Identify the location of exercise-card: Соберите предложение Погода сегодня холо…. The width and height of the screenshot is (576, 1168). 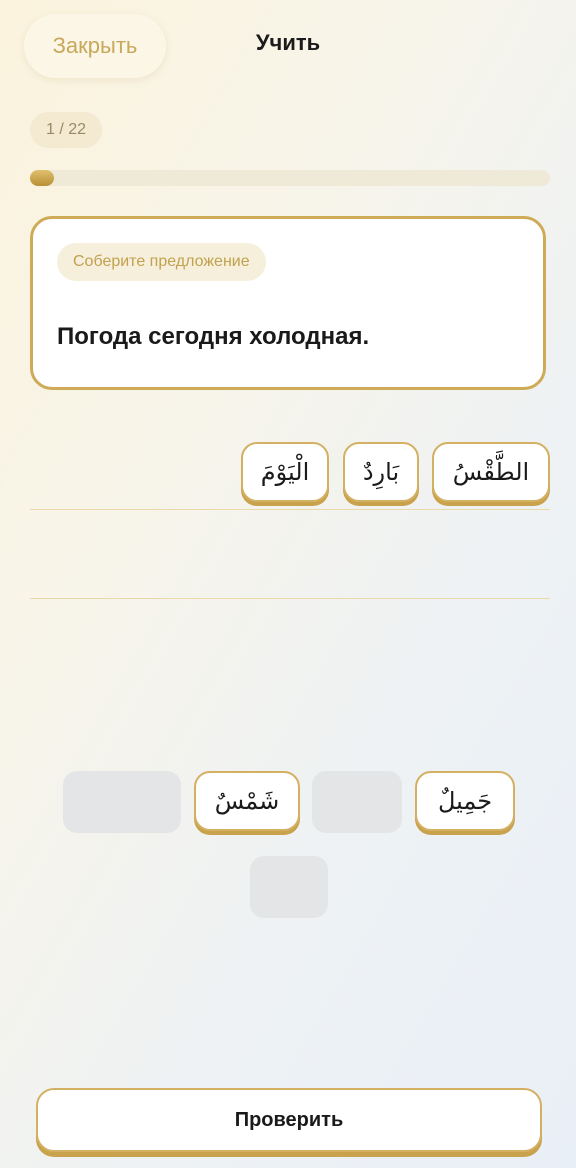
(288, 303).